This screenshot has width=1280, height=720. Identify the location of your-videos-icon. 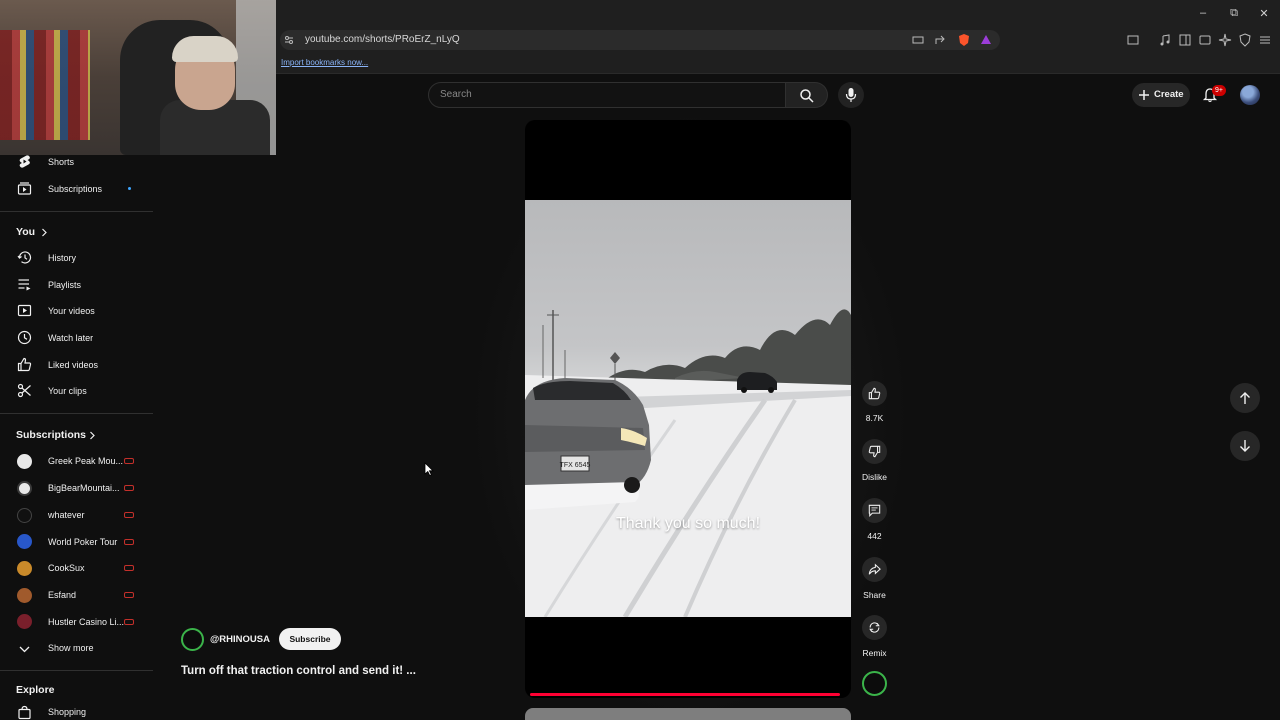
(24, 310).